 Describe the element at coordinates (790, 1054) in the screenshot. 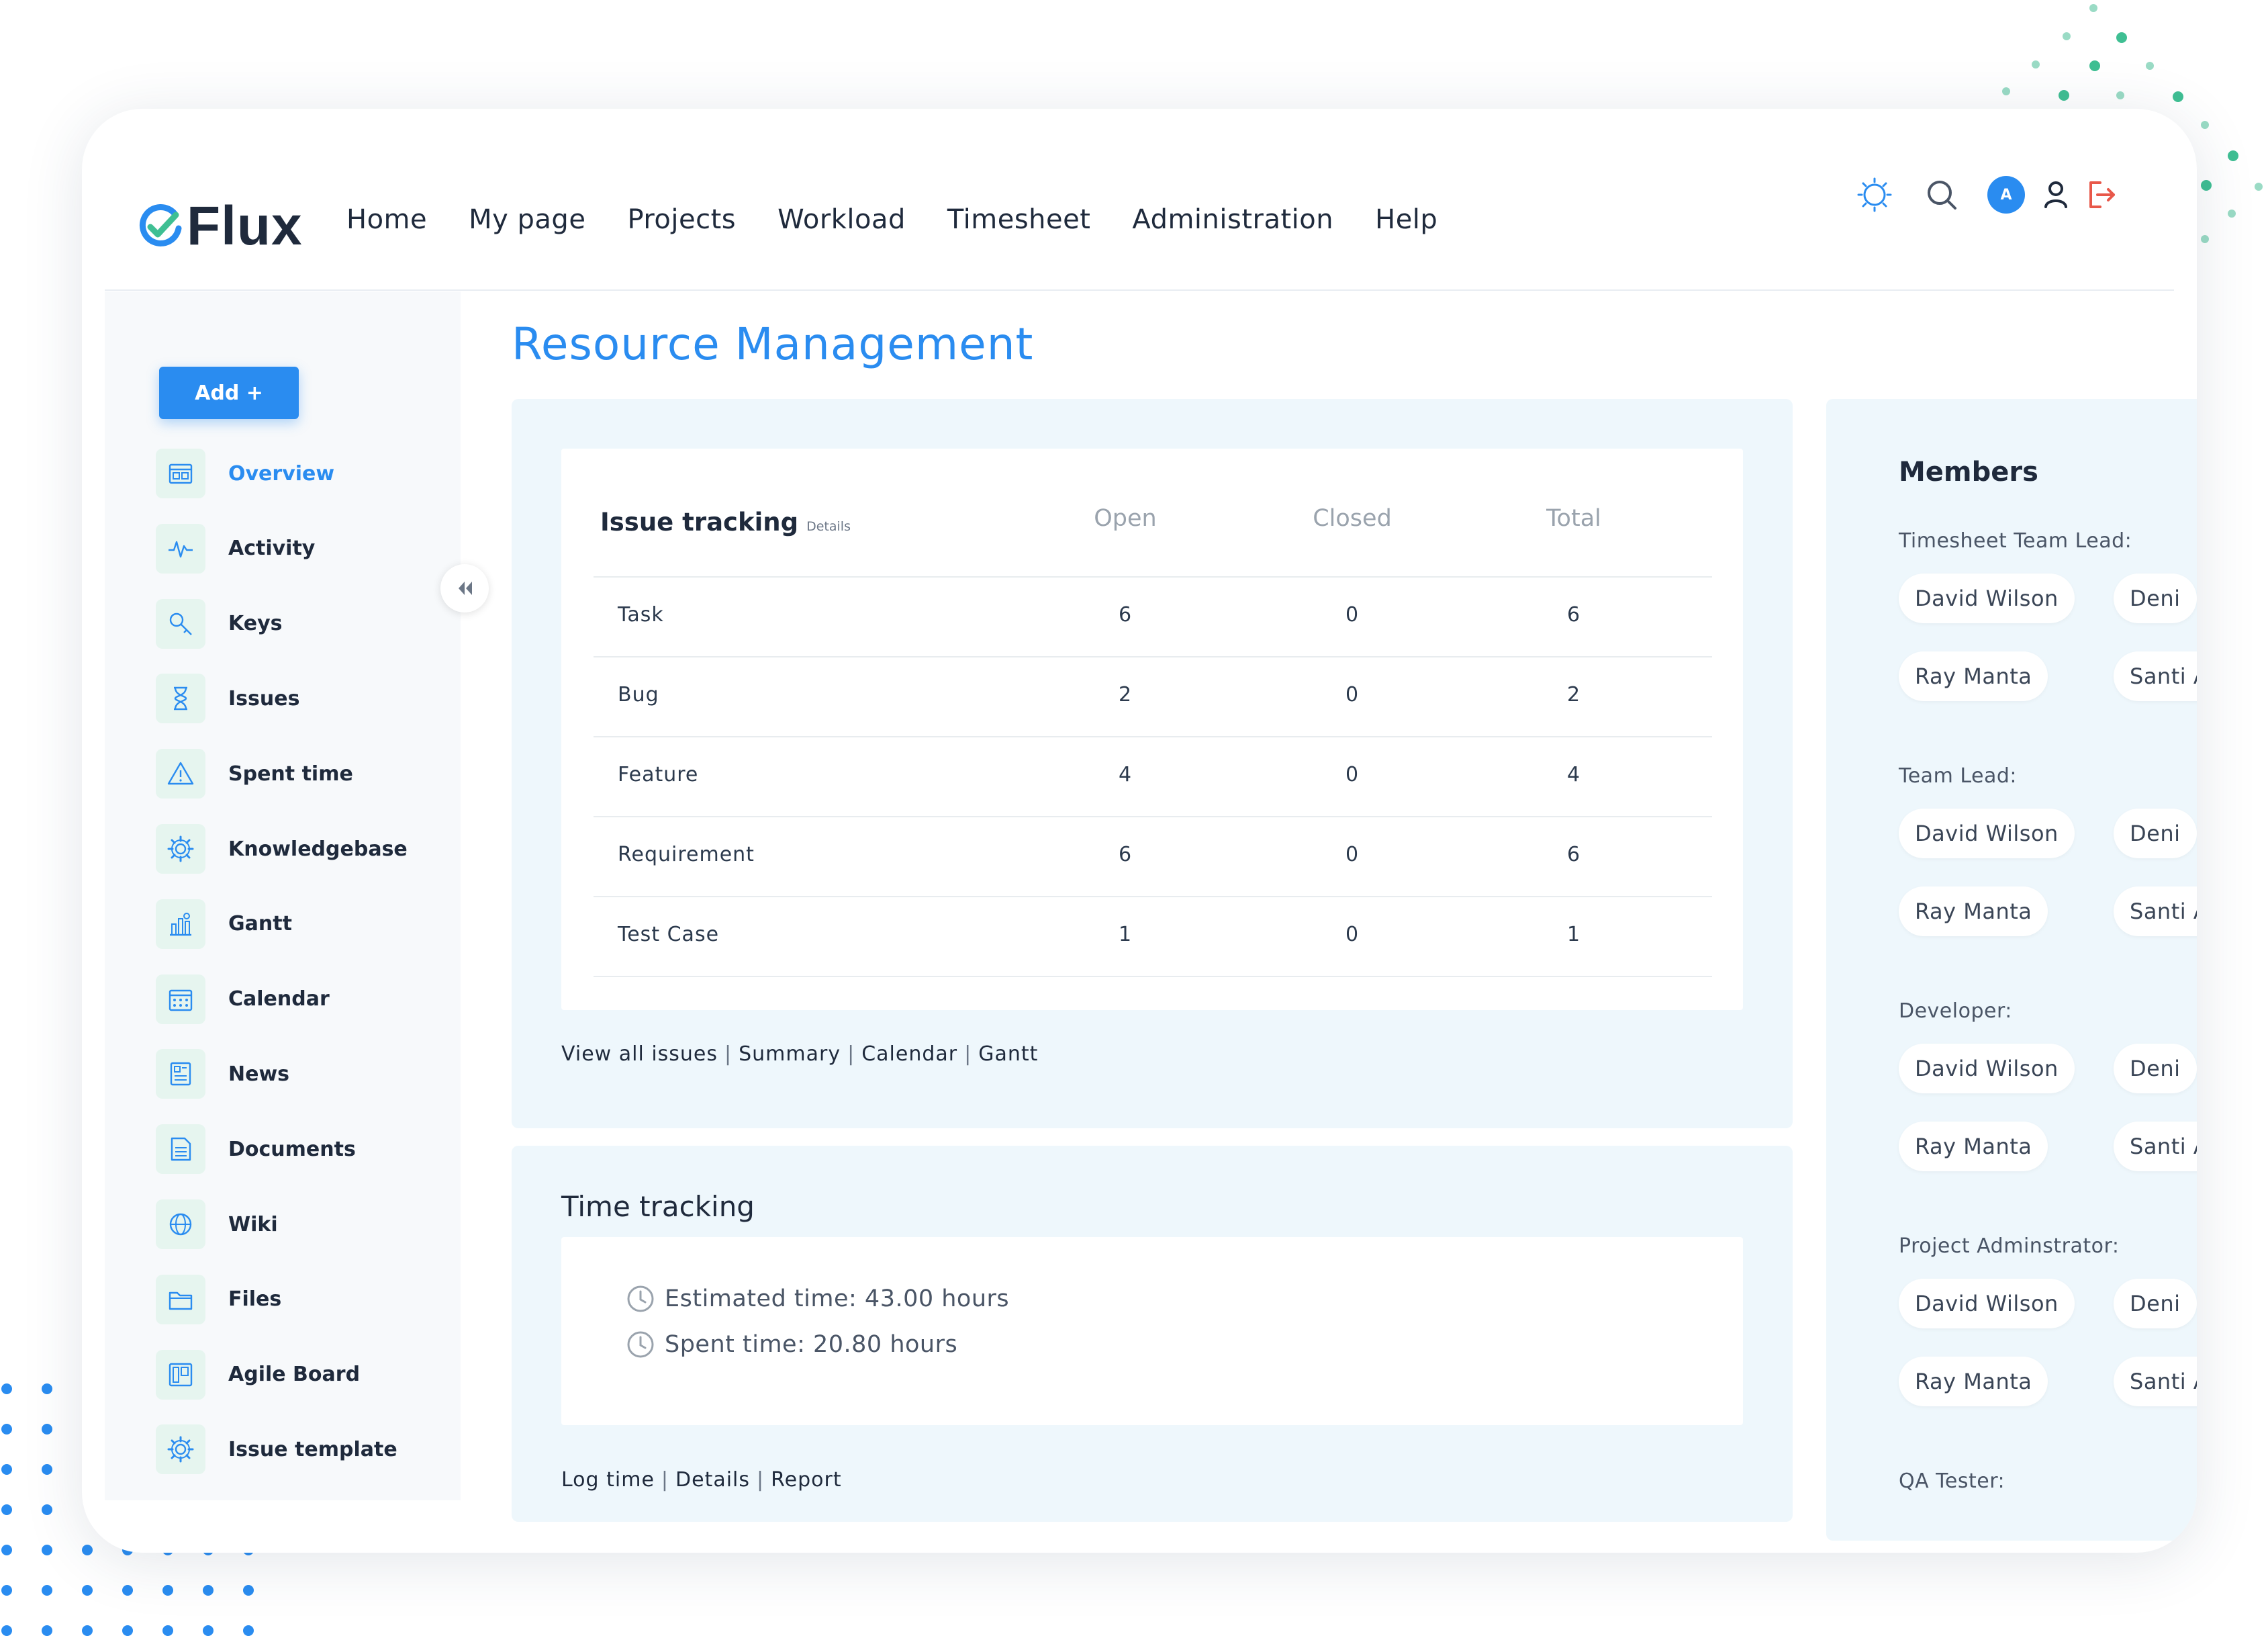

I see `summary-link: Summary` at that location.